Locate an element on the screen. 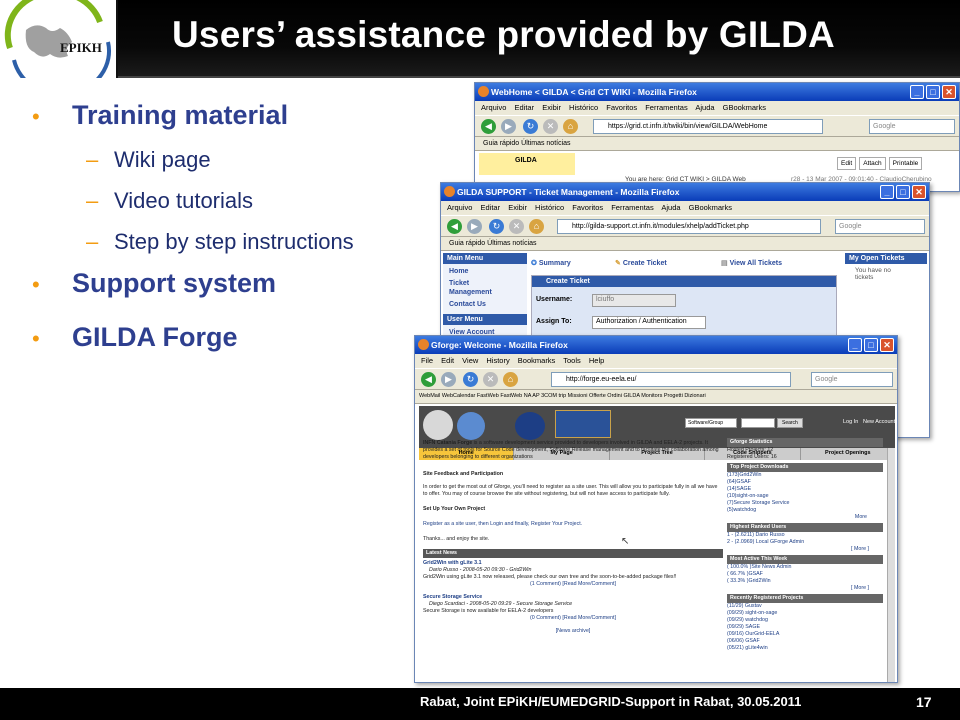  forge-search-field is located at coordinates (758, 423).